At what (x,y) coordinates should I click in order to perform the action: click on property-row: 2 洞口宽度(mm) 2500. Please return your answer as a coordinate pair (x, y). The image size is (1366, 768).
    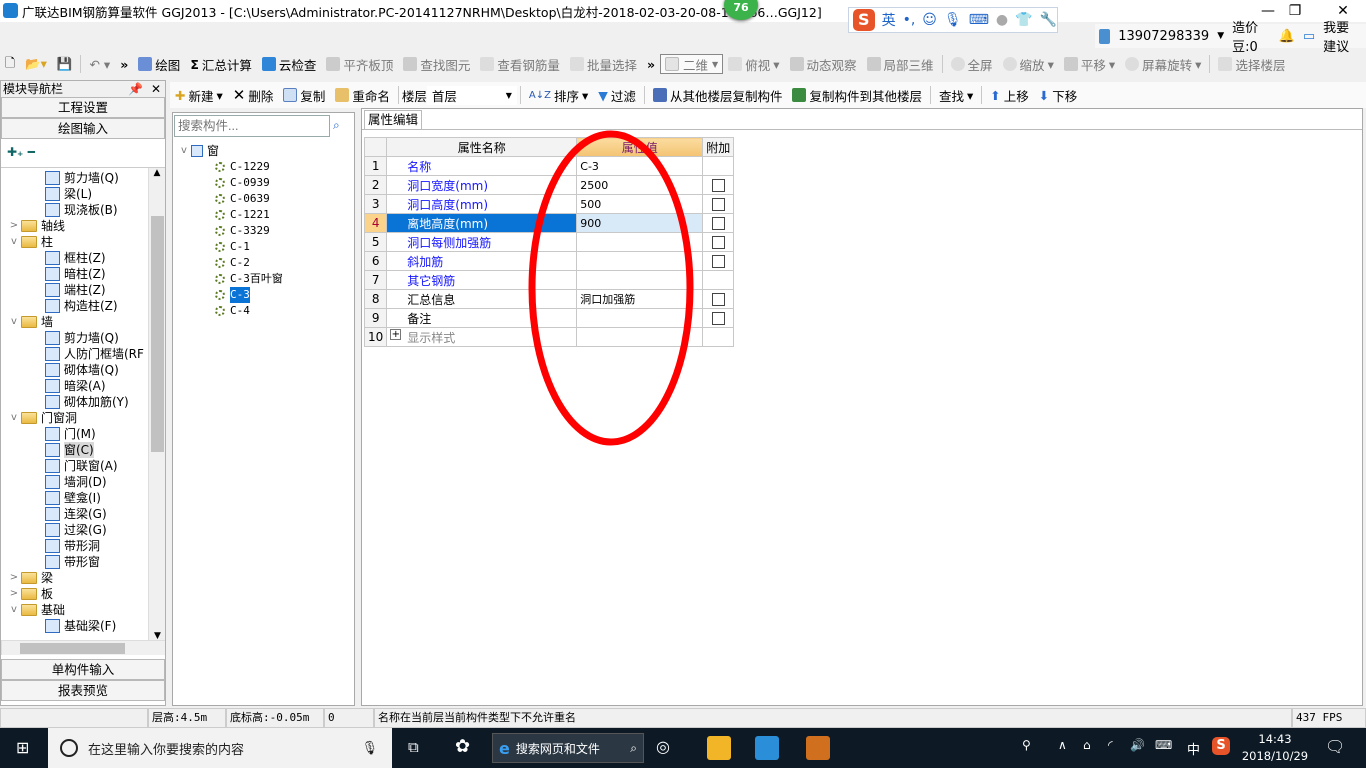
    Looking at the image, I should click on (549, 185).